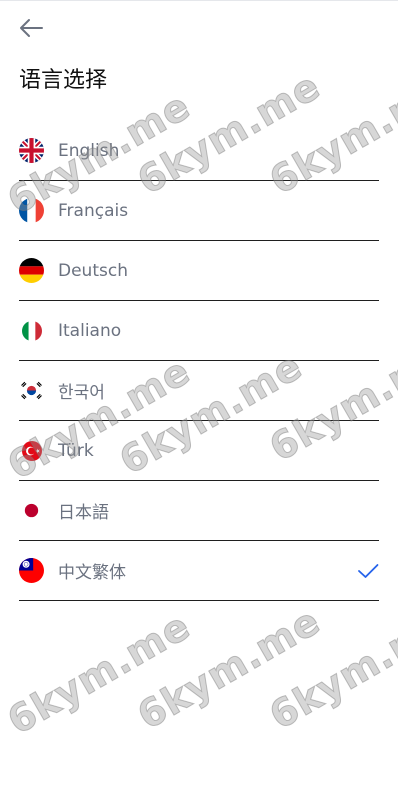 The height and width of the screenshot is (797, 398). Describe the element at coordinates (31, 210) in the screenshot. I see `france-flag-icon` at that location.